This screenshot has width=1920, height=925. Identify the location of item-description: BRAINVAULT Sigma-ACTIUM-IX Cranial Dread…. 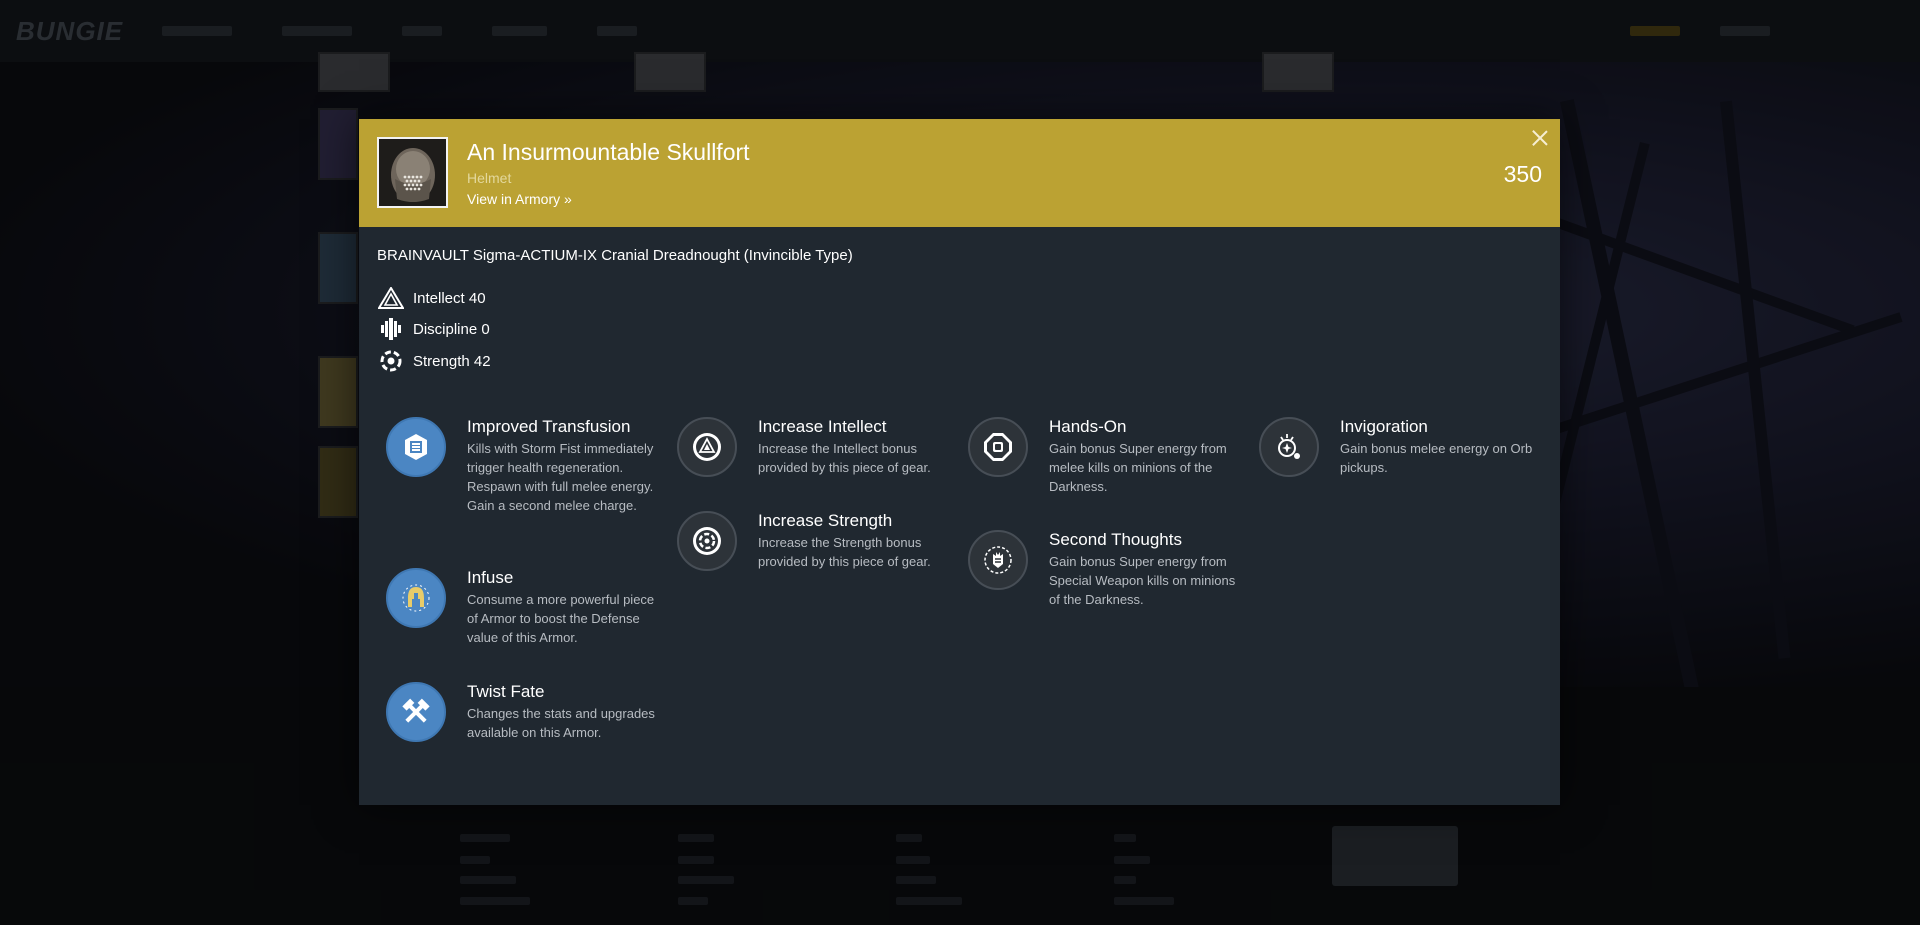
(615, 255).